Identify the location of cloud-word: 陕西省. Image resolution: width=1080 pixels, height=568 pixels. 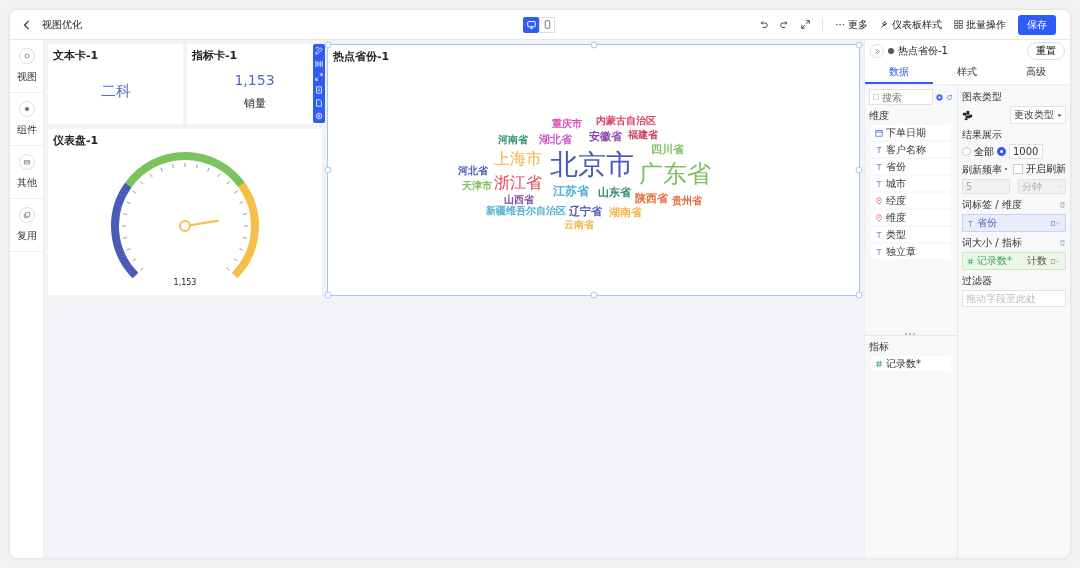
(652, 197).